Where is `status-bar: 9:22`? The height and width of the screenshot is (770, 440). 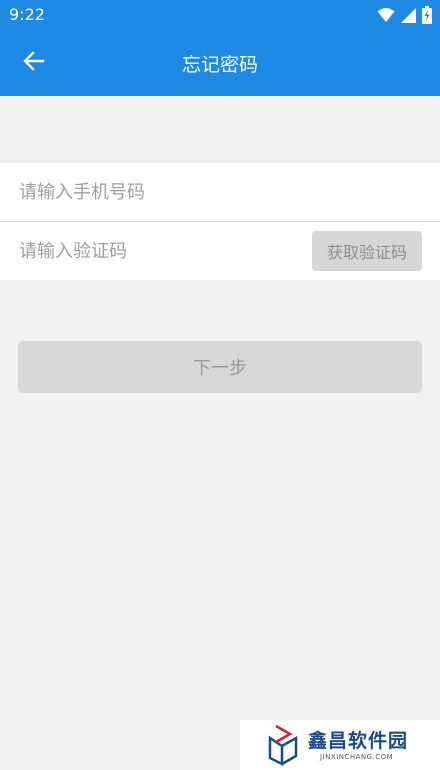 status-bar: 9:22 is located at coordinates (220, 15).